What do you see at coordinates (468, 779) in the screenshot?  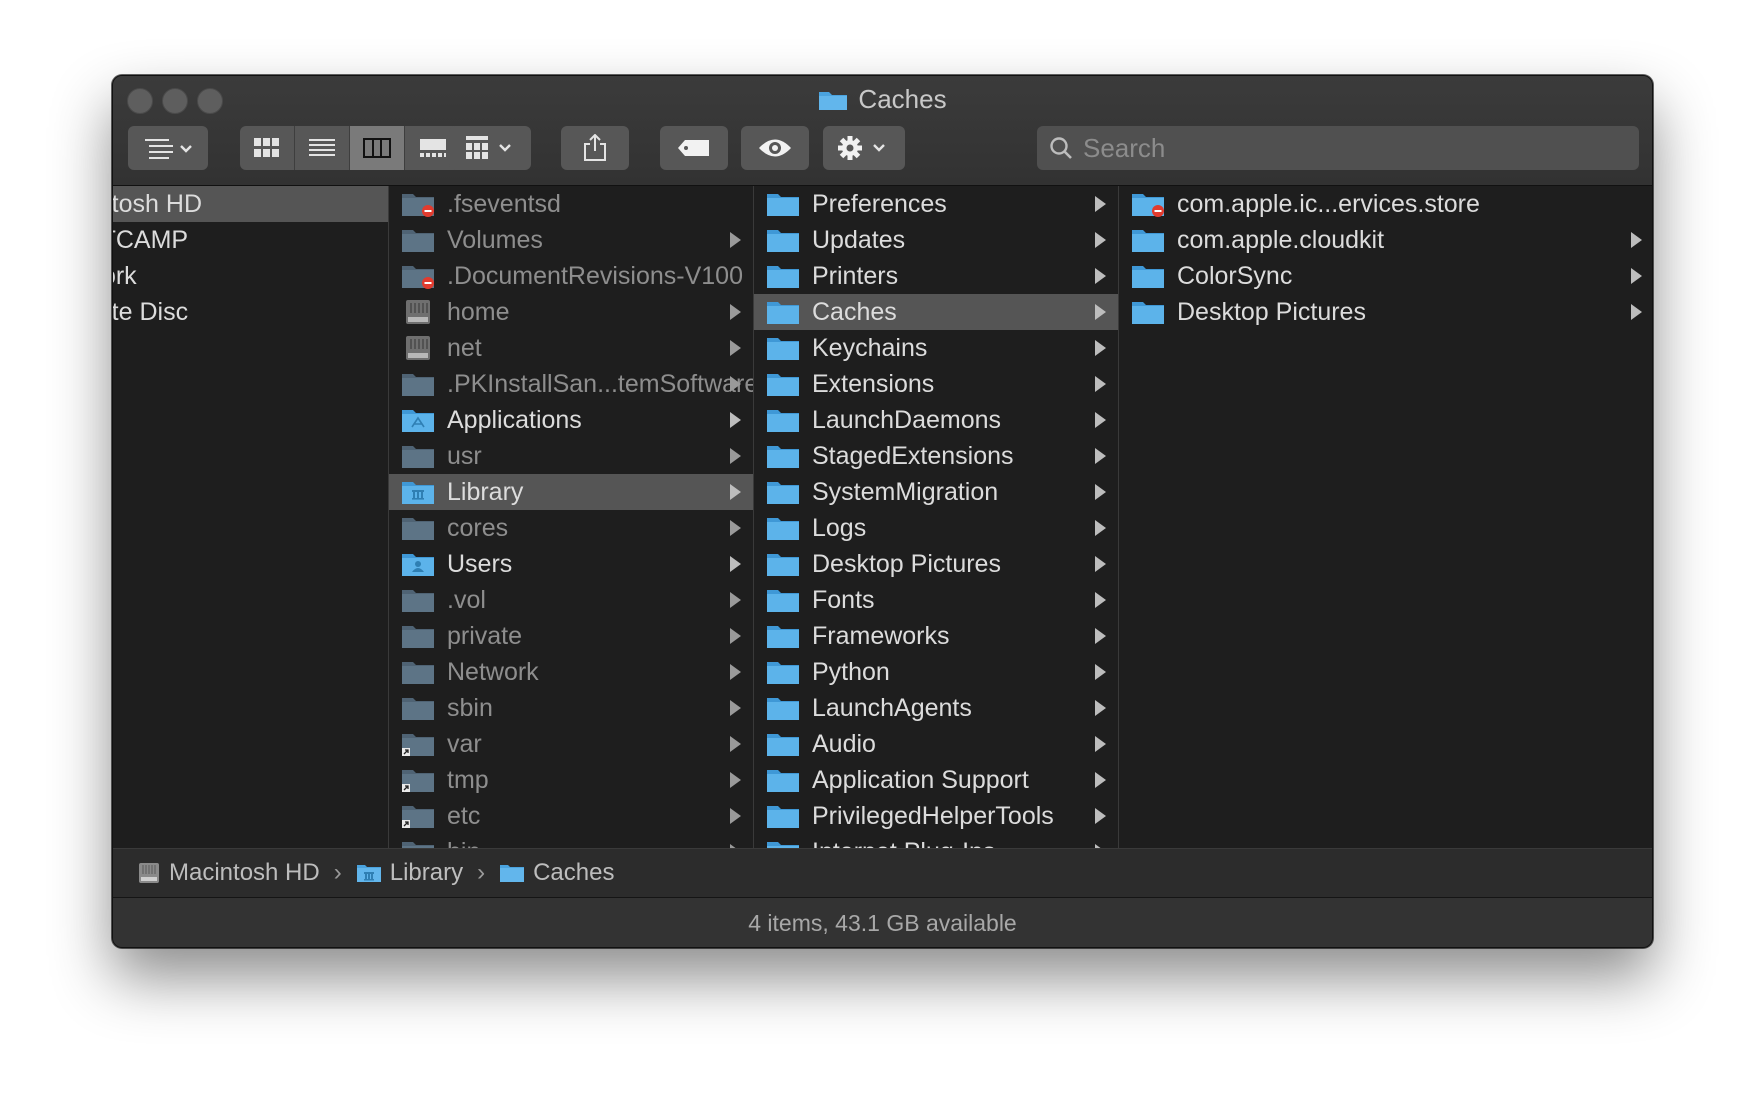 I see `list-item-label: tmp` at bounding box center [468, 779].